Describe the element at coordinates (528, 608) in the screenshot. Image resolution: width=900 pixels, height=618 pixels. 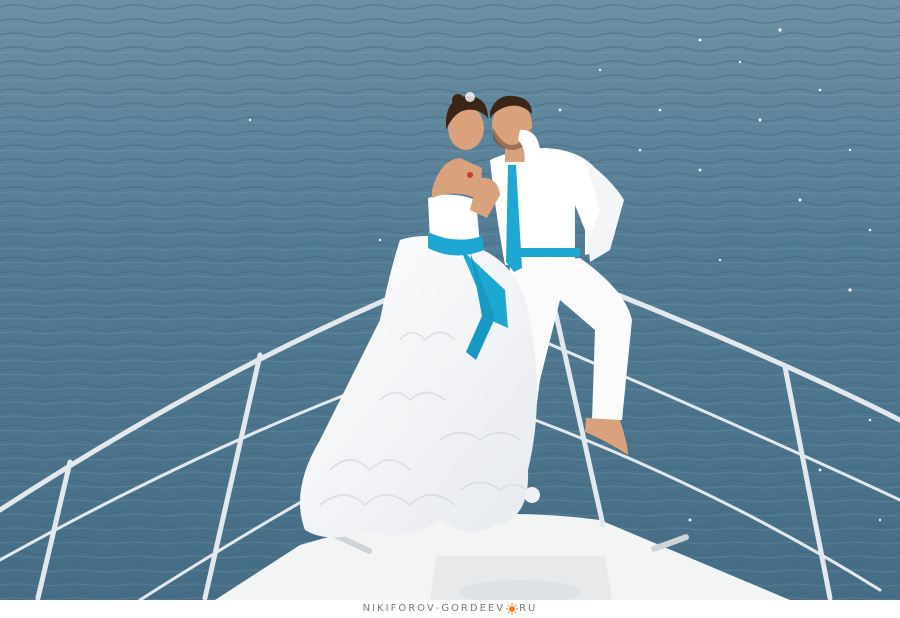
I see `watermark-part3: RU` at that location.